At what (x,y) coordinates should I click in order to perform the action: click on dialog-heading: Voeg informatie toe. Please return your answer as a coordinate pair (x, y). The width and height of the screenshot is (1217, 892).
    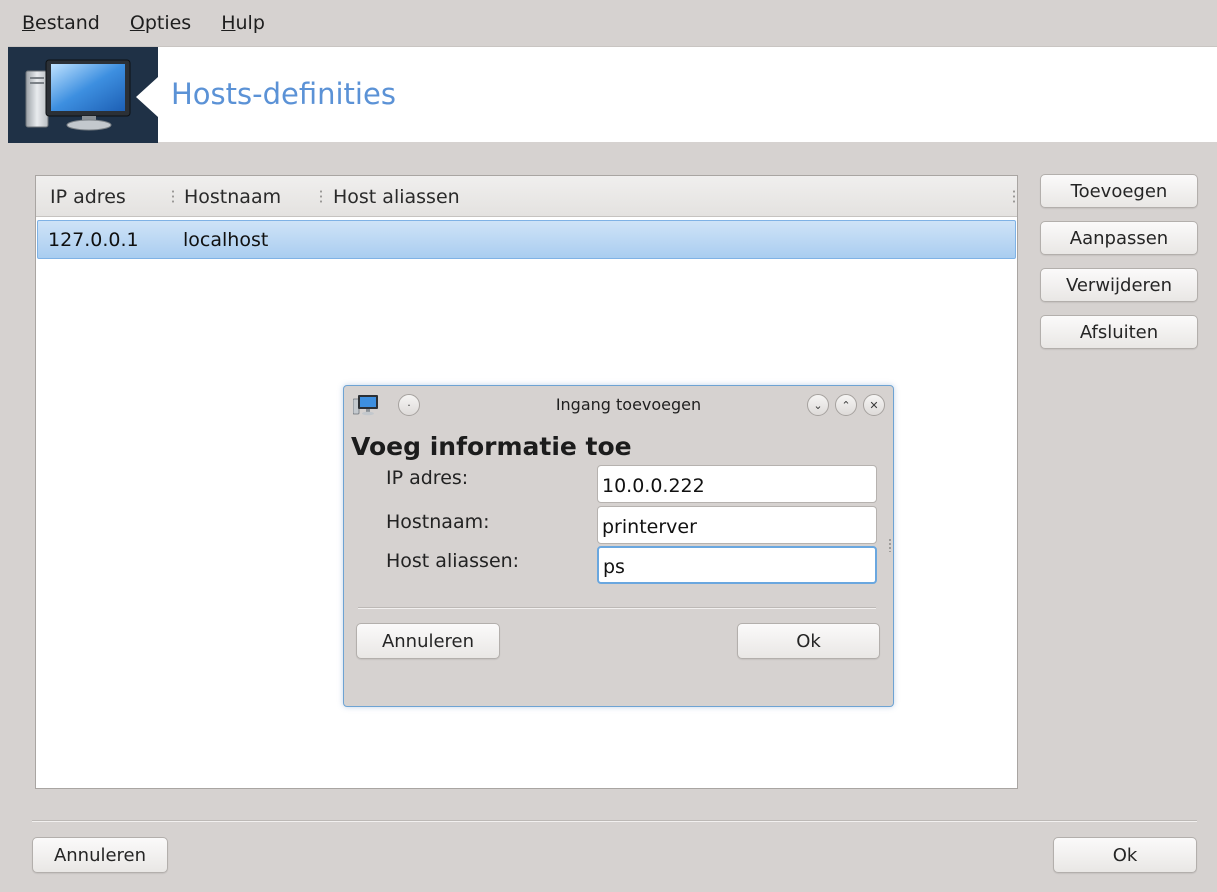
    Looking at the image, I should click on (491, 446).